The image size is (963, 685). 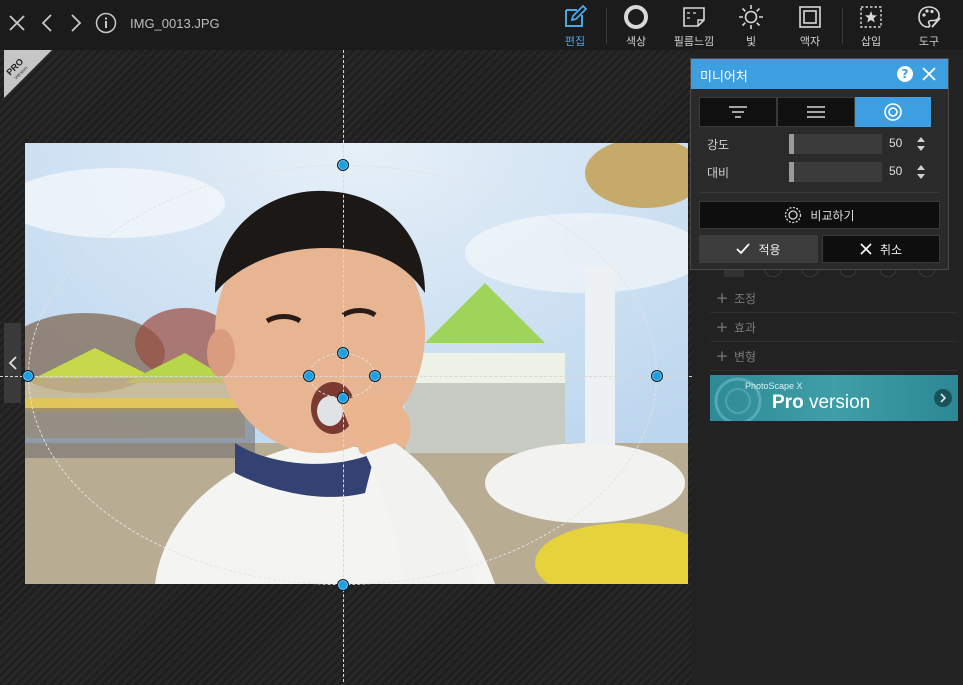 I want to click on prev-image-button, so click(x=12, y=363).